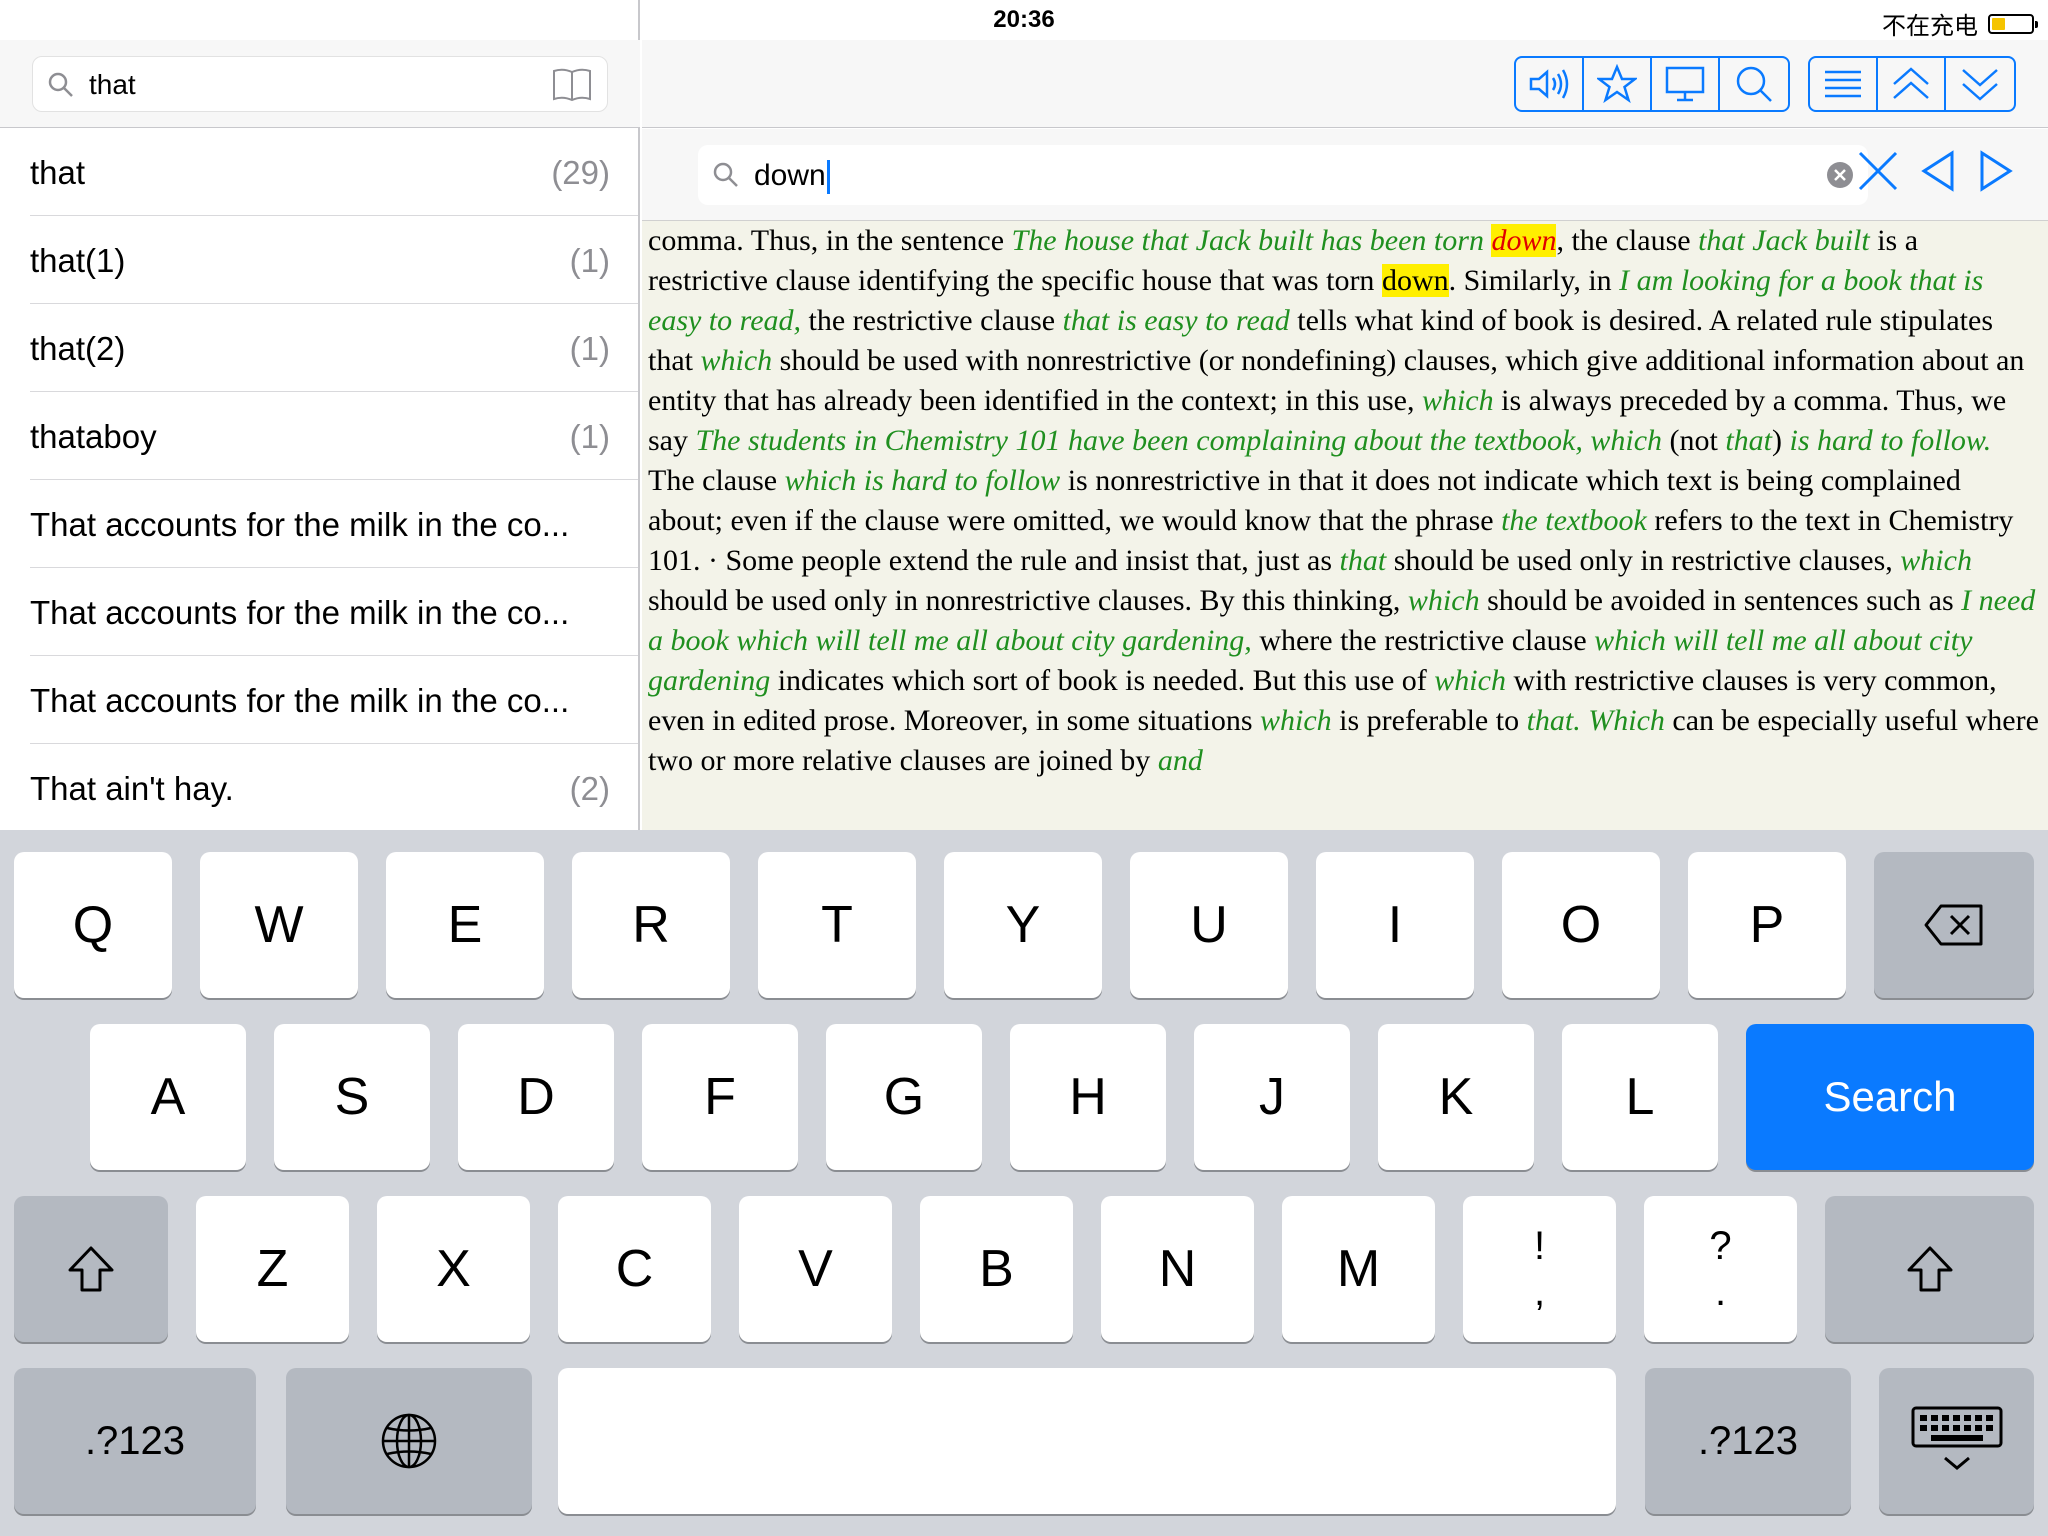  Describe the element at coordinates (1539, 1246) in the screenshot. I see `key-primary: !` at that location.